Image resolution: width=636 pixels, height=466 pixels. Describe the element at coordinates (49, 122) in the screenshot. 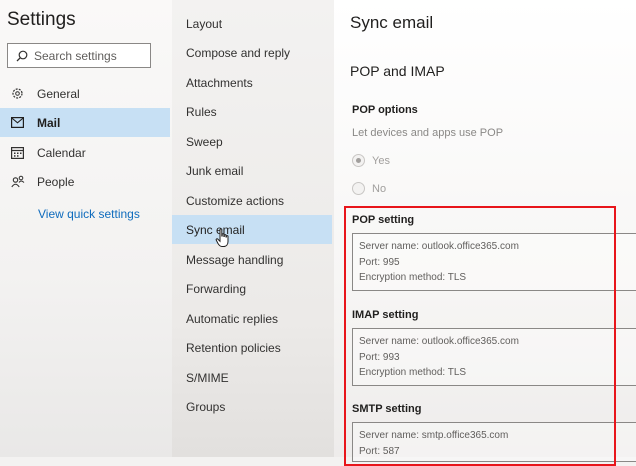

I see `category-label: Mail` at that location.